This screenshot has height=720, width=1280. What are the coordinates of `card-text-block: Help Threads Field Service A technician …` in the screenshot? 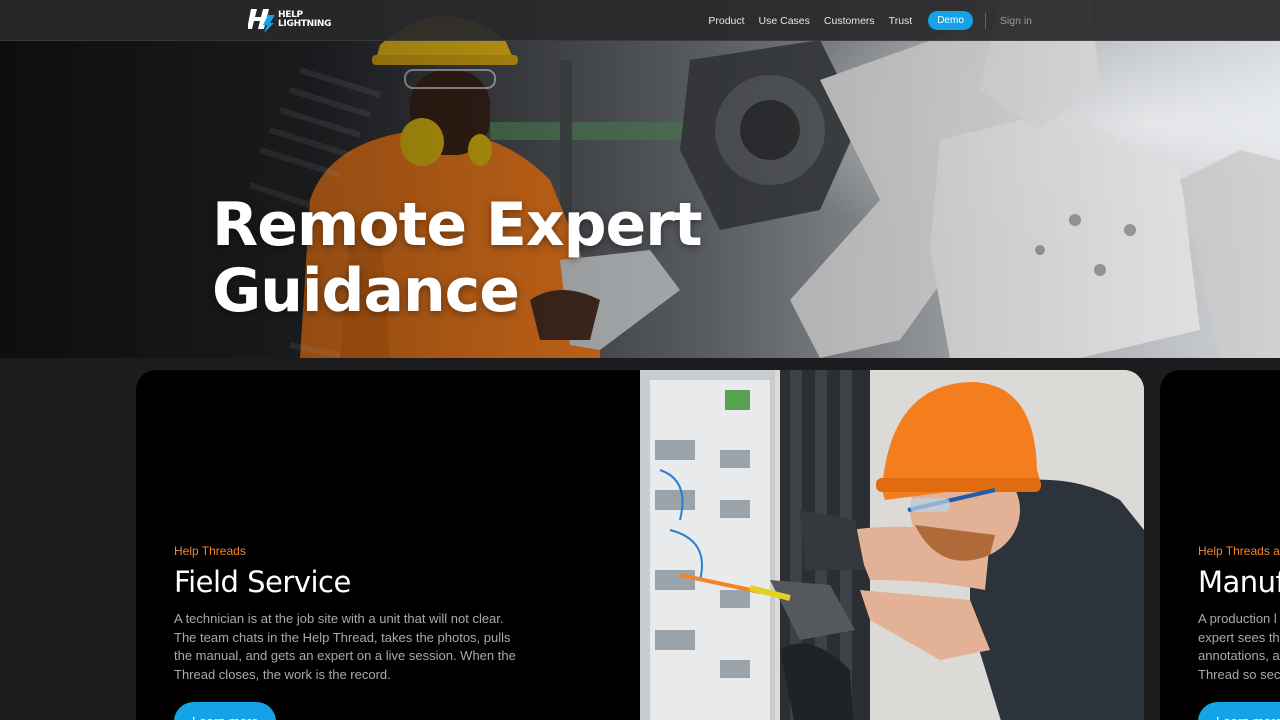 It's located at (349, 614).